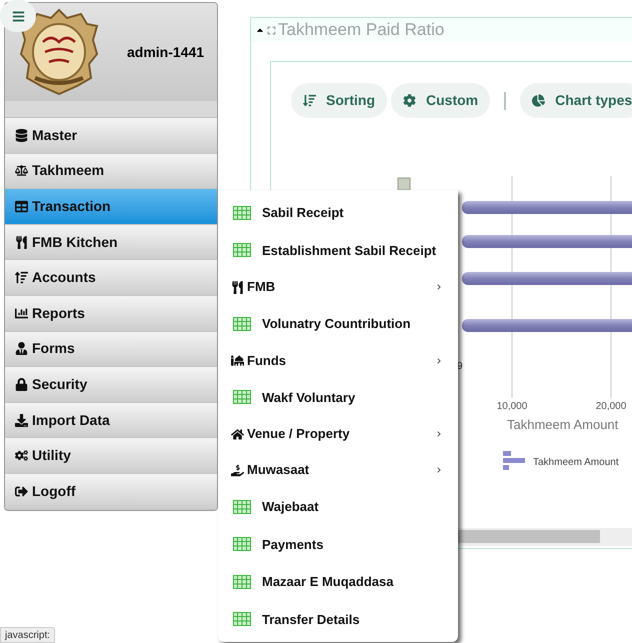  What do you see at coordinates (28, 635) in the screenshot?
I see `status-bar: javascript:` at bounding box center [28, 635].